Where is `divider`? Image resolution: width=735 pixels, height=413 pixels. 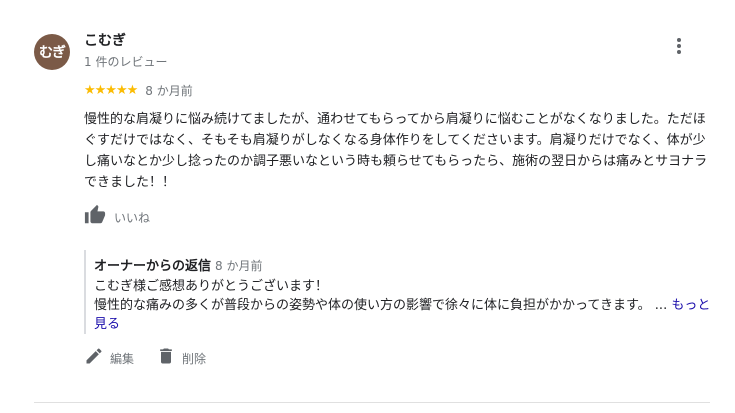 divider is located at coordinates (372, 402).